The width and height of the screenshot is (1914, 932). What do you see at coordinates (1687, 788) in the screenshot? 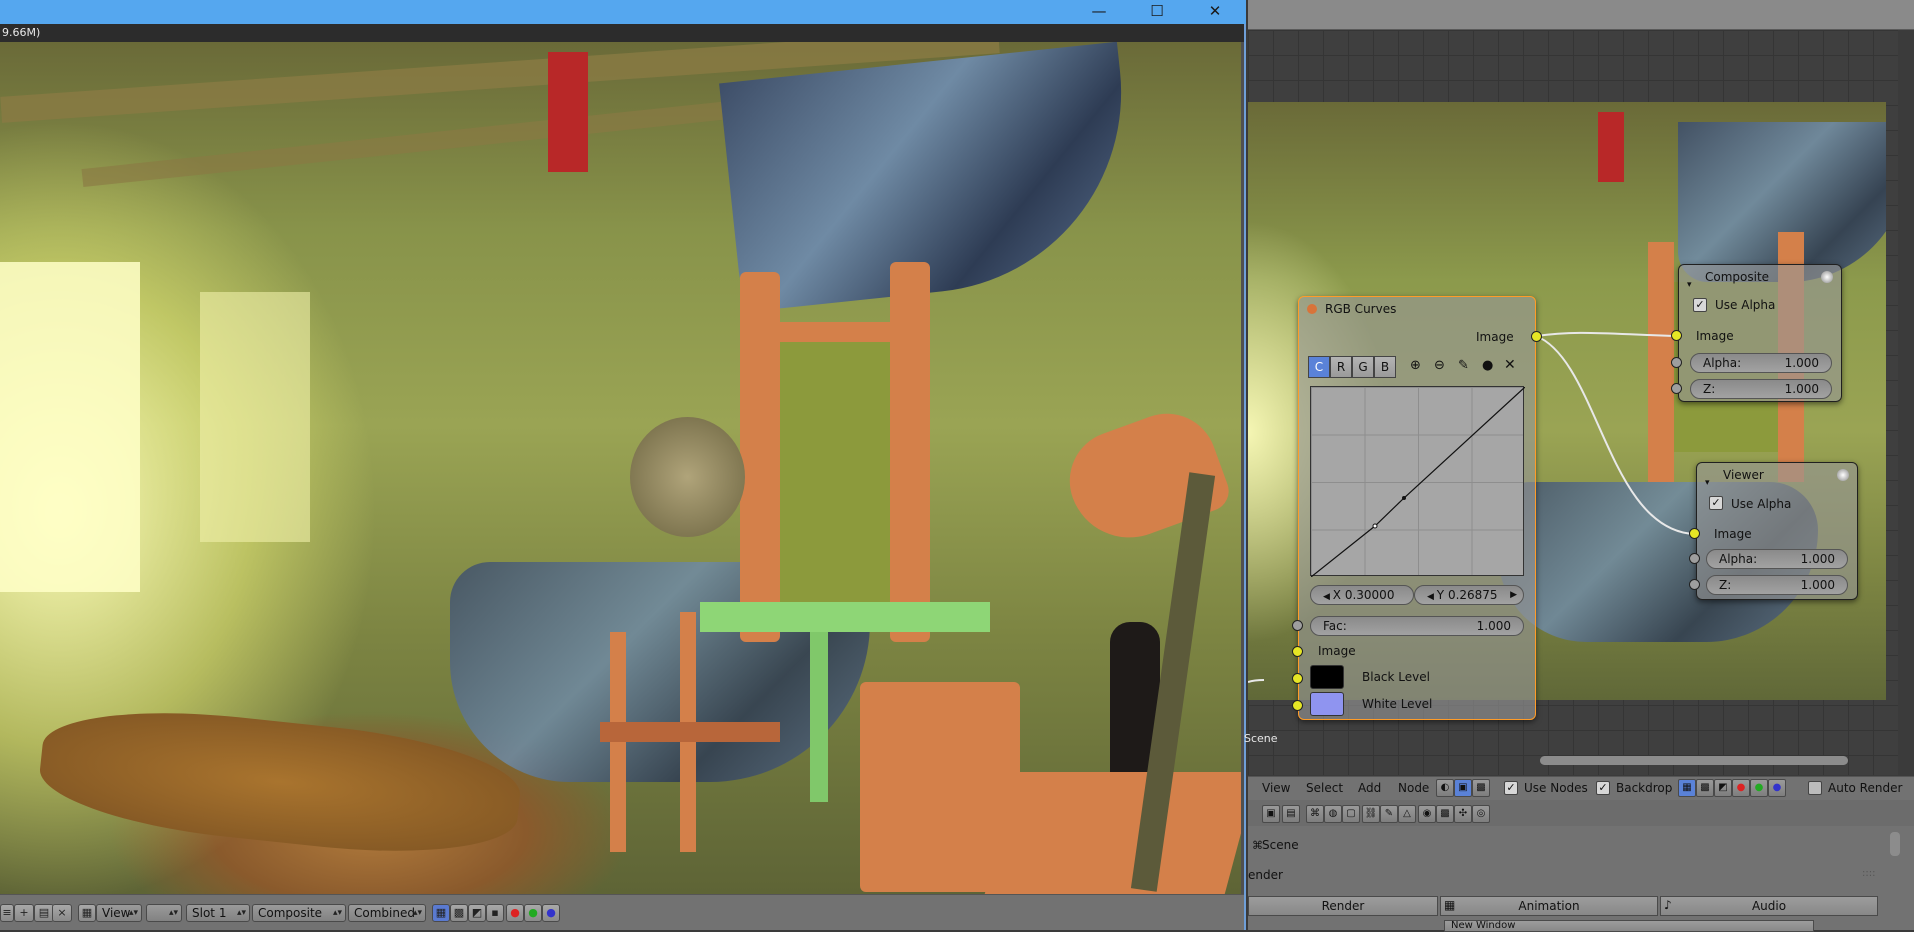
I see `backdrop-rgb-icon: ▦` at bounding box center [1687, 788].